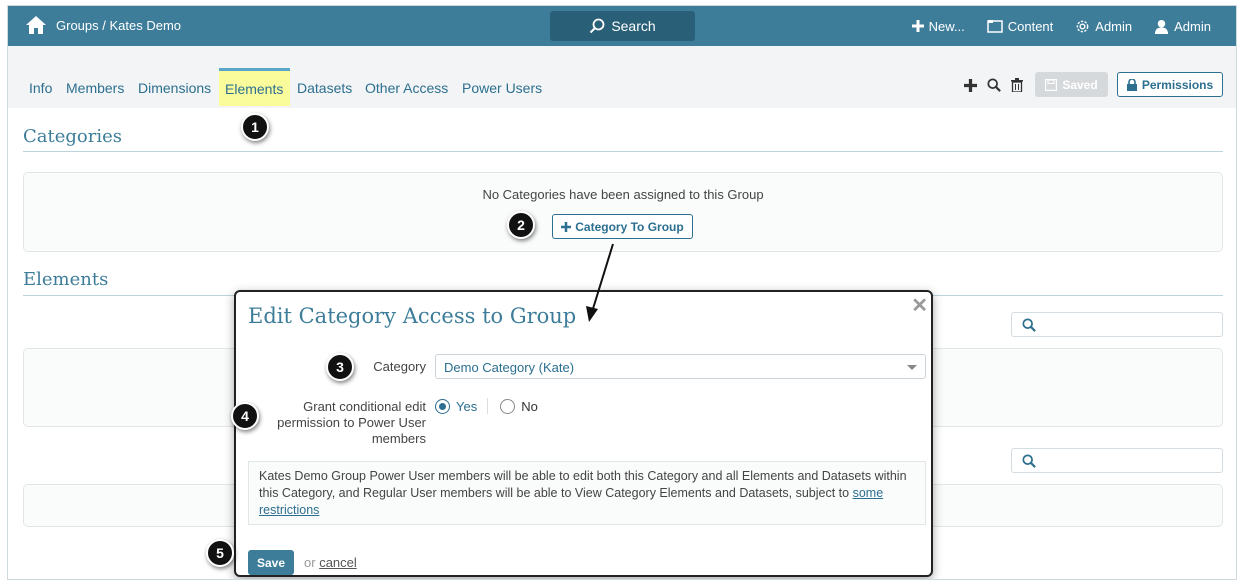 This screenshot has height=585, width=1244. Describe the element at coordinates (340, 367) in the screenshot. I see `callout-badge: 3` at that location.